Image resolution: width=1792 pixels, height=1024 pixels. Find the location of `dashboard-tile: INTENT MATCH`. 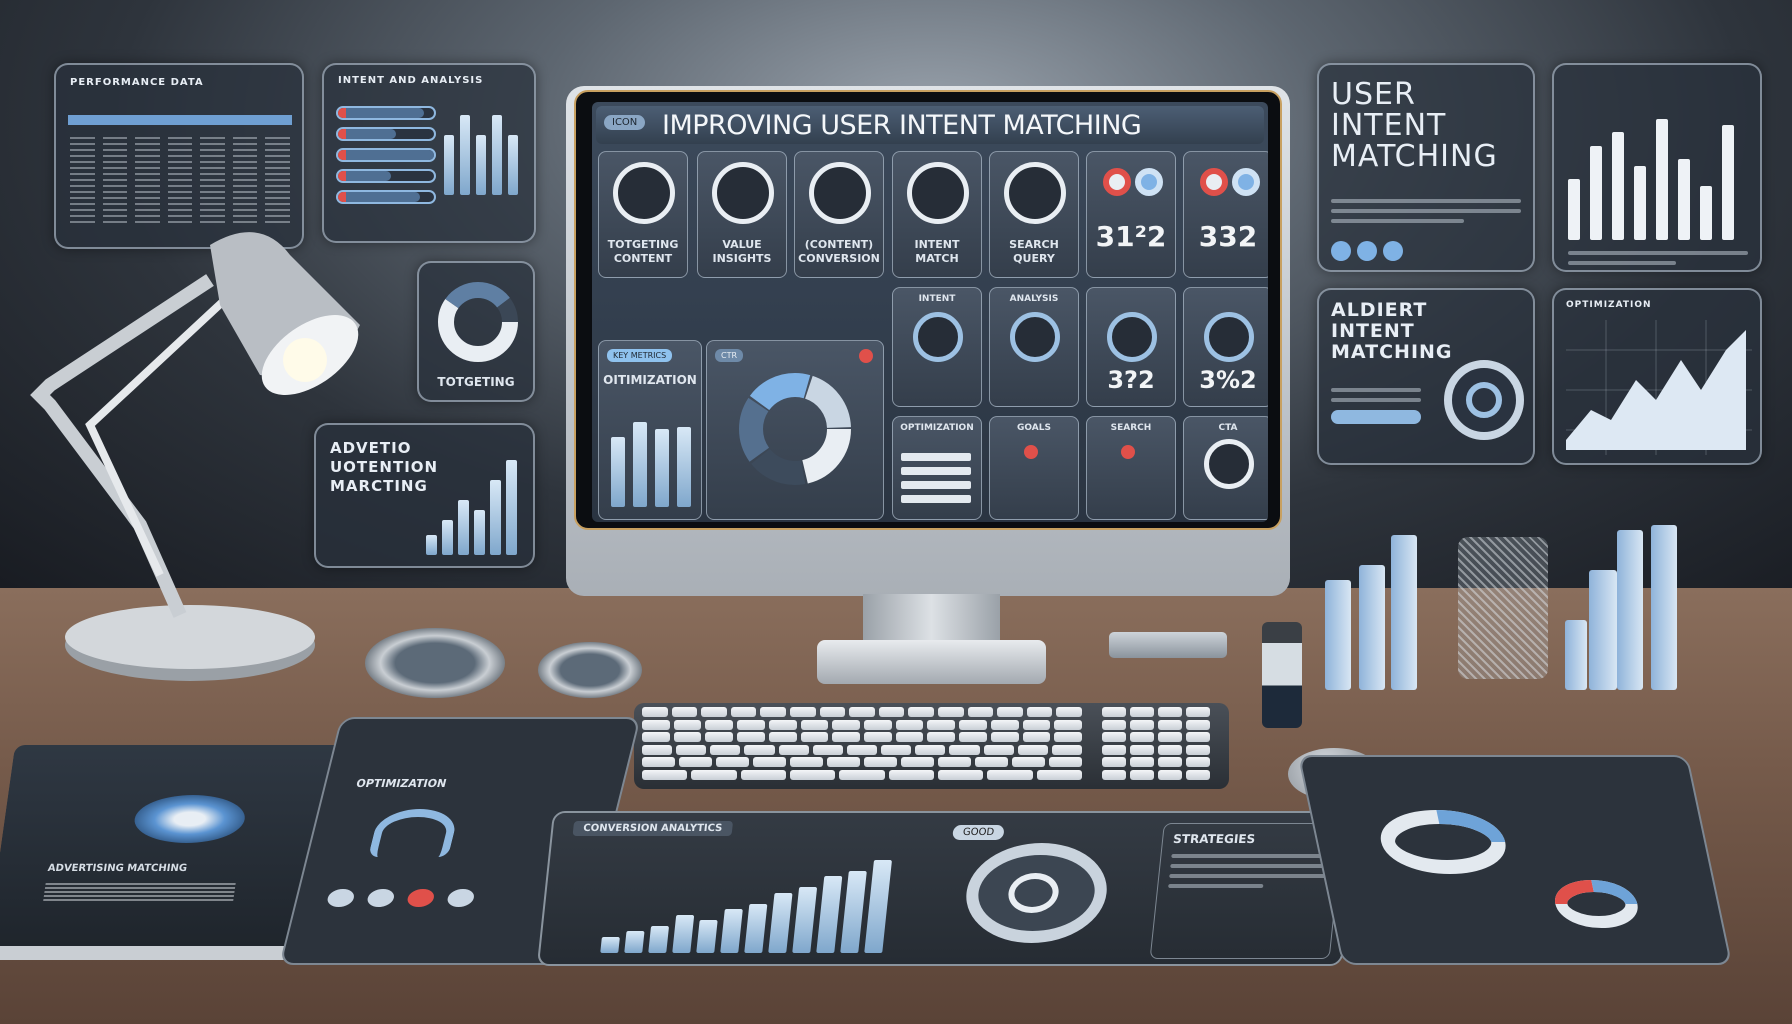

dashboard-tile: INTENT MATCH is located at coordinates (937, 214).